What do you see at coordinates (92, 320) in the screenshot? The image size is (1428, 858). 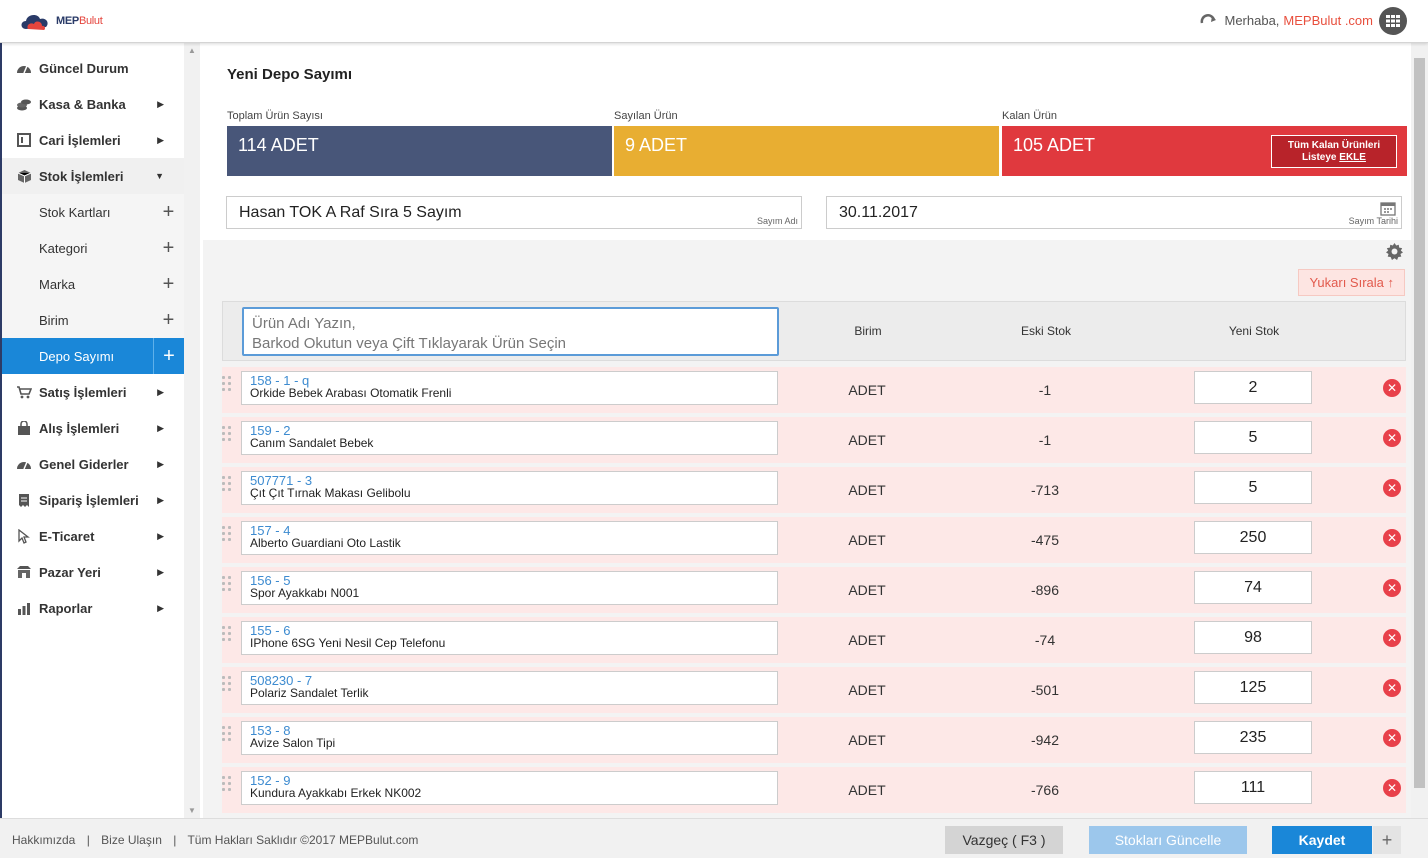 I see `sidebar-subitem-birim: Birim +` at bounding box center [92, 320].